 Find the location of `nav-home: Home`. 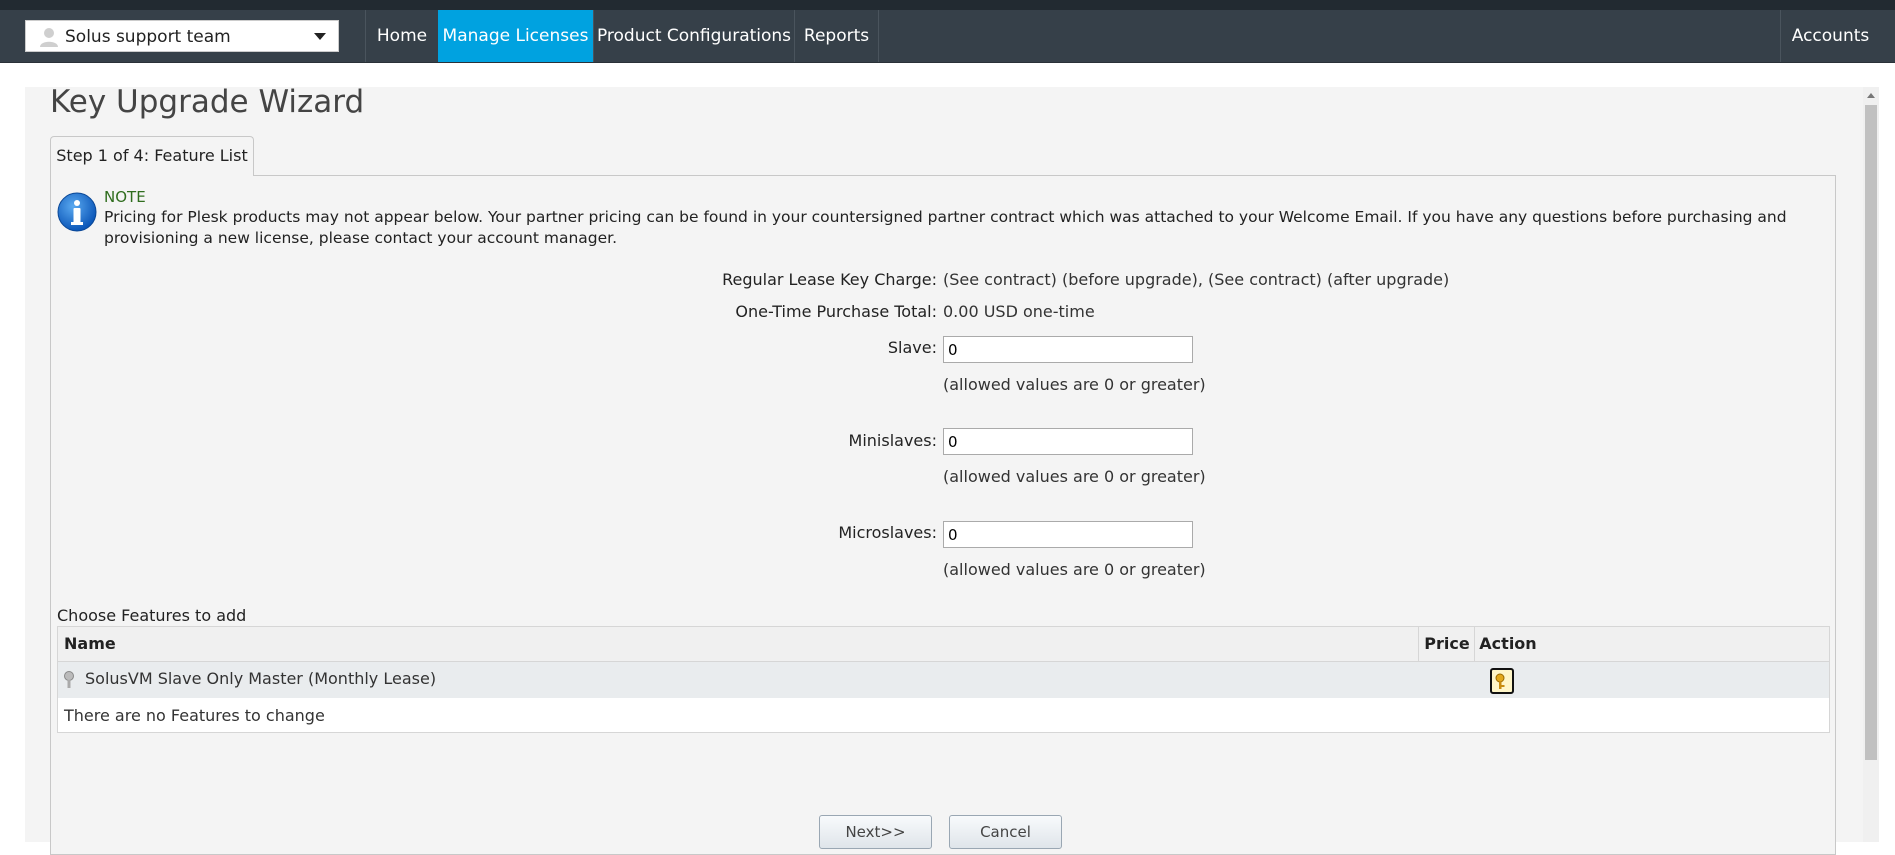

nav-home: Home is located at coordinates (401, 36).